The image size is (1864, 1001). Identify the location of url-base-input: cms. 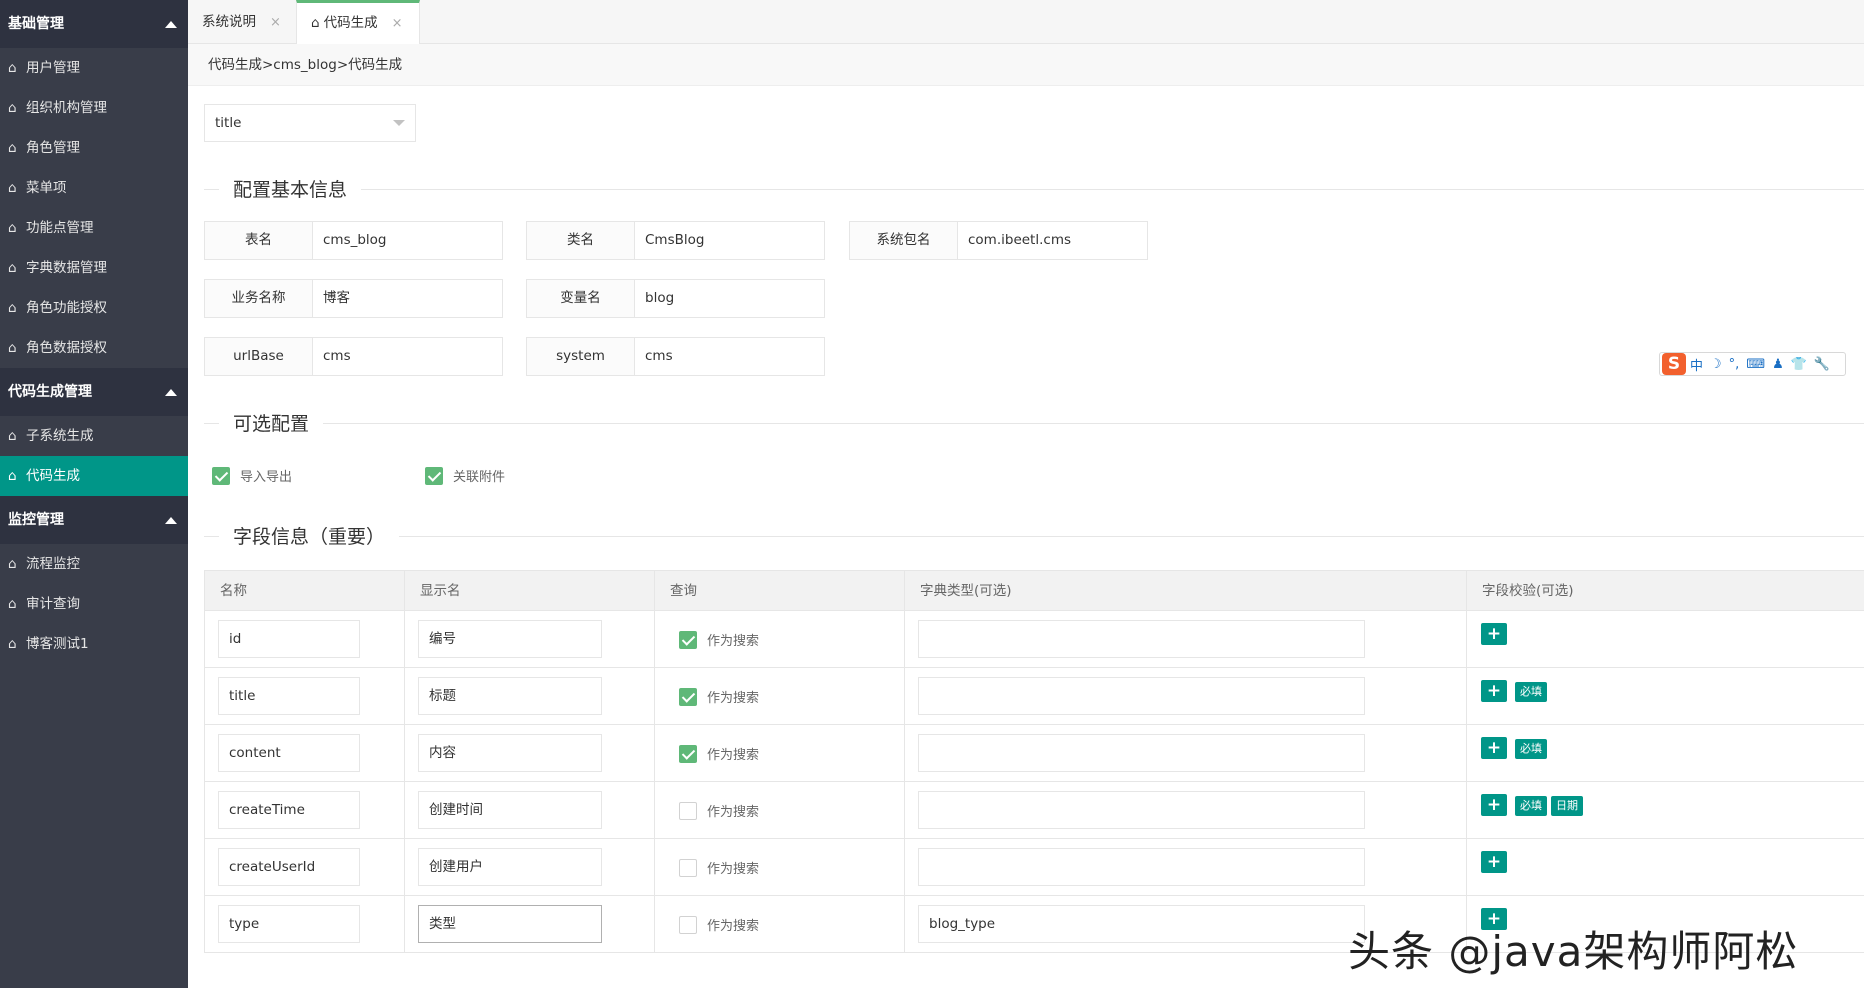
(407, 356).